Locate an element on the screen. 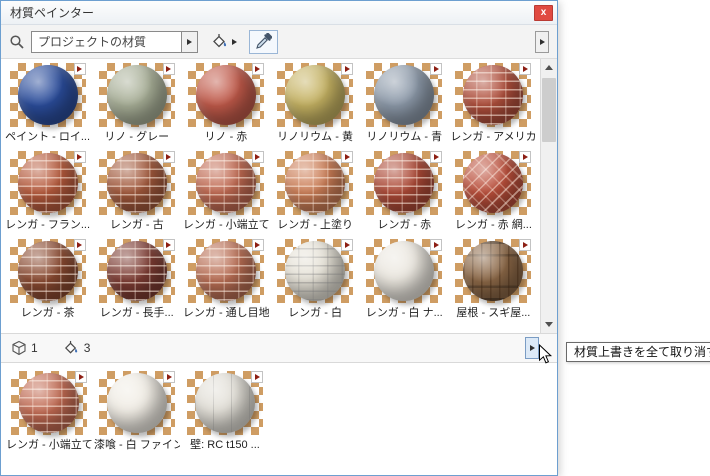 Image resolution: width=710 pixels, height=476 pixels. up-arrow-icon is located at coordinates (549, 67).